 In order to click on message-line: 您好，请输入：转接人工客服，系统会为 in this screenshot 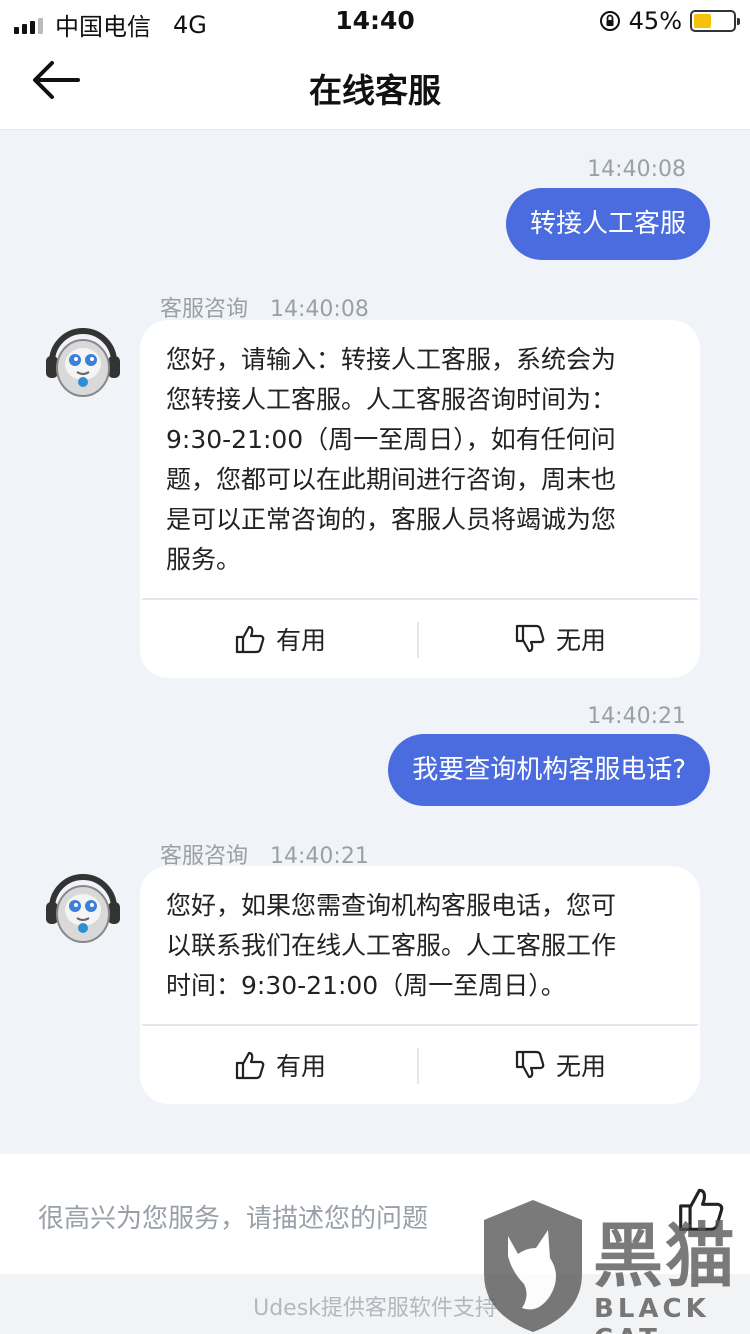, I will do `click(391, 359)`.